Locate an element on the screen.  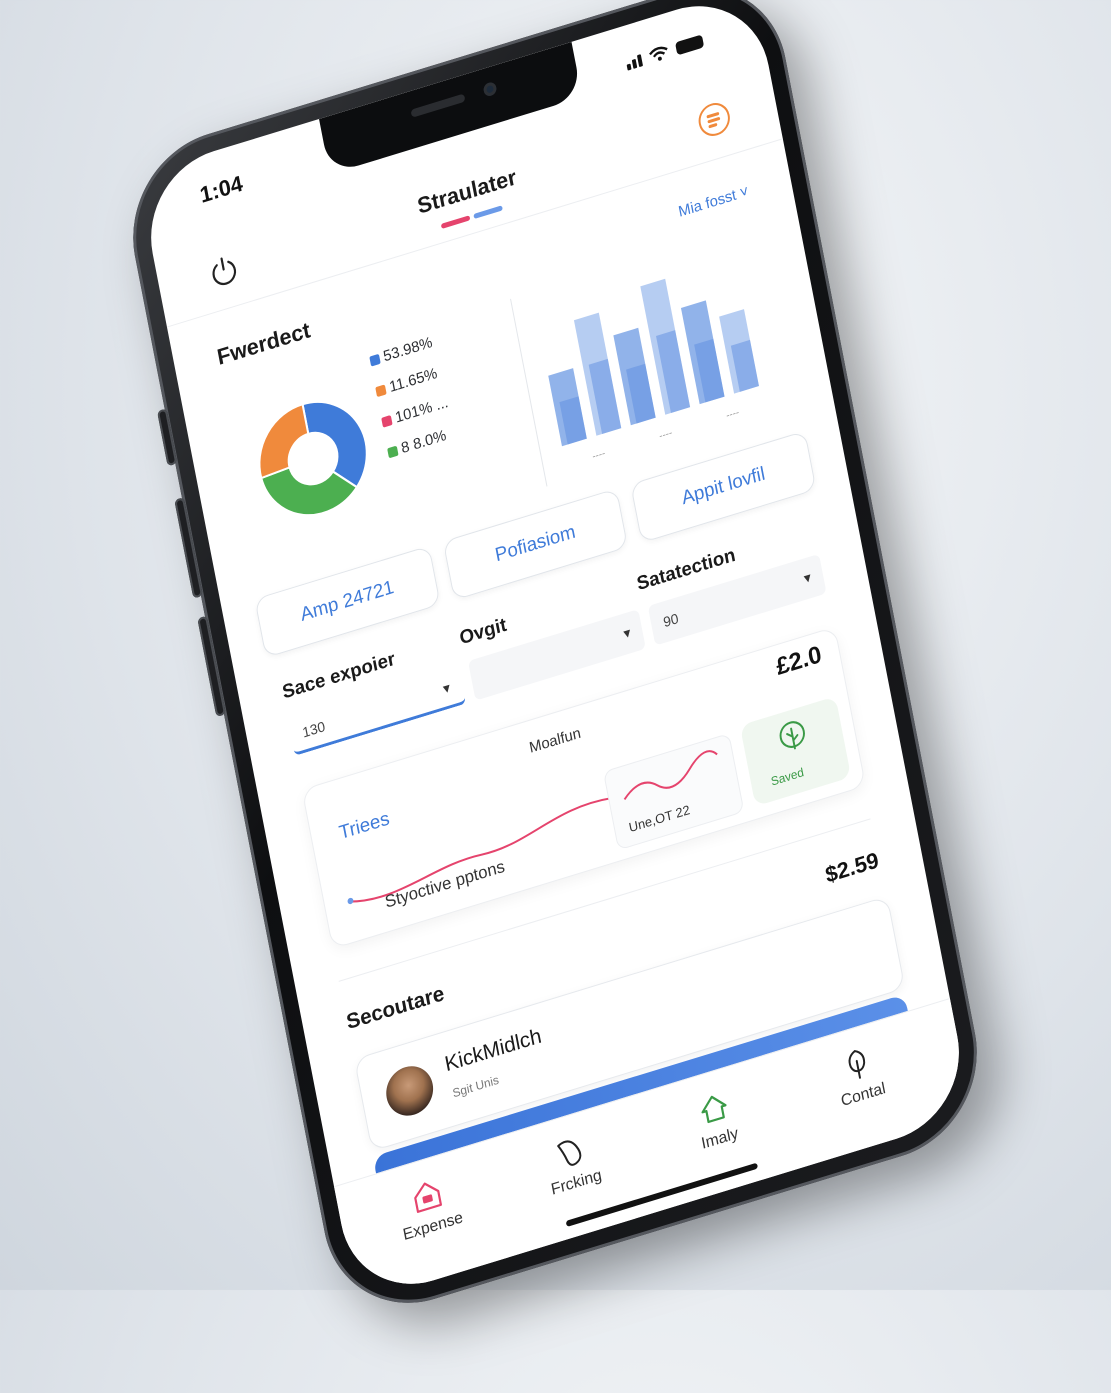
accent-segment-pink is located at coordinates (455, 222).